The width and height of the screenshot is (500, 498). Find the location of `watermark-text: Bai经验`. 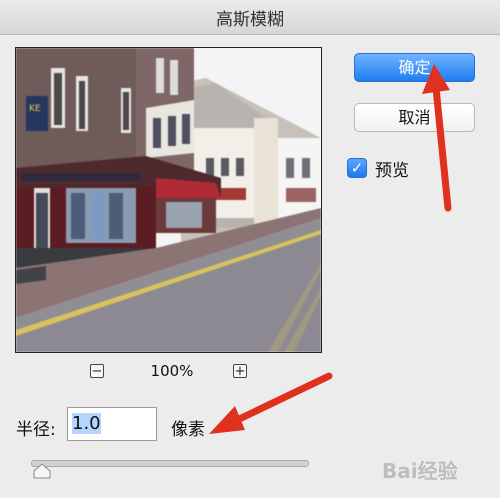

watermark-text: Bai经验 is located at coordinates (420, 471).